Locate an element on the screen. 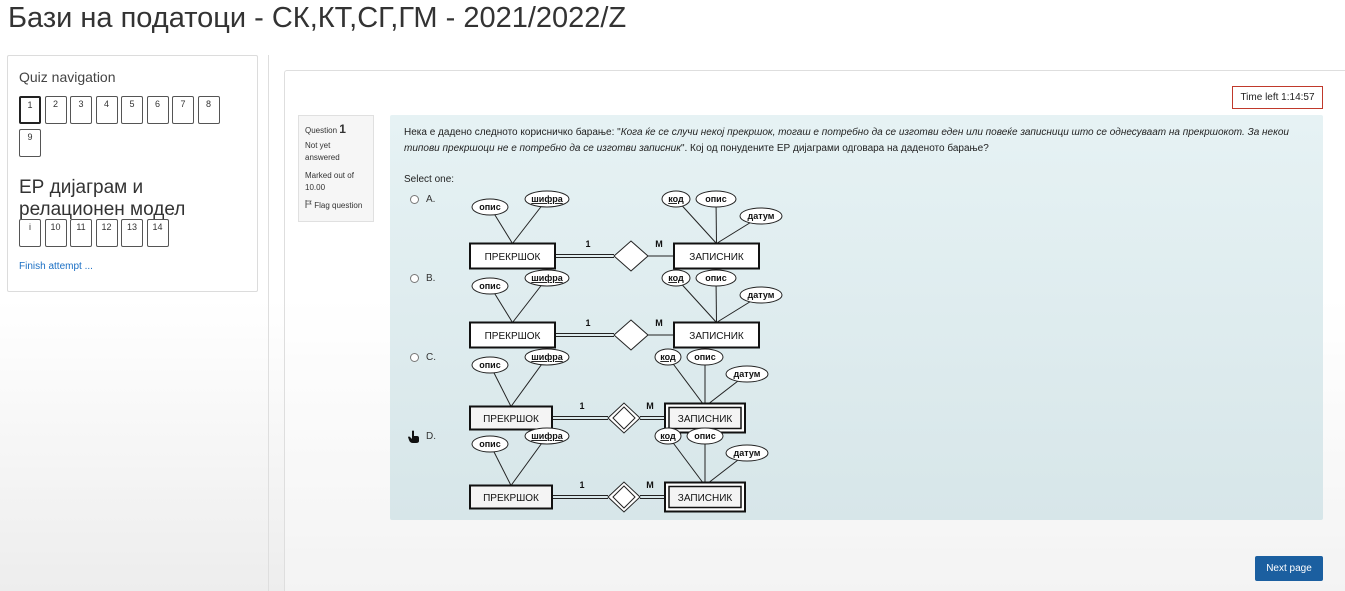  answer-option-label: C. is located at coordinates (431, 357).